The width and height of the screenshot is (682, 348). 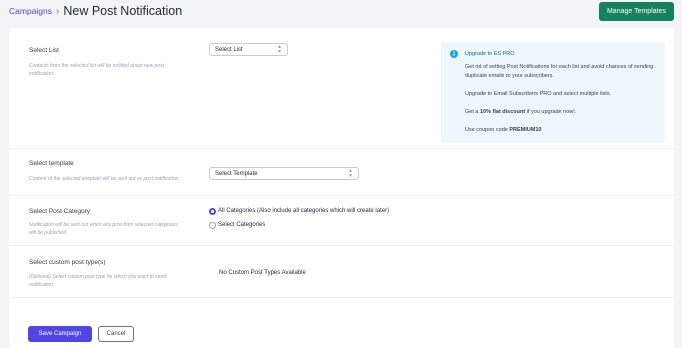 What do you see at coordinates (502, 112) in the screenshot?
I see `discount-highlight: 10% flat discount` at bounding box center [502, 112].